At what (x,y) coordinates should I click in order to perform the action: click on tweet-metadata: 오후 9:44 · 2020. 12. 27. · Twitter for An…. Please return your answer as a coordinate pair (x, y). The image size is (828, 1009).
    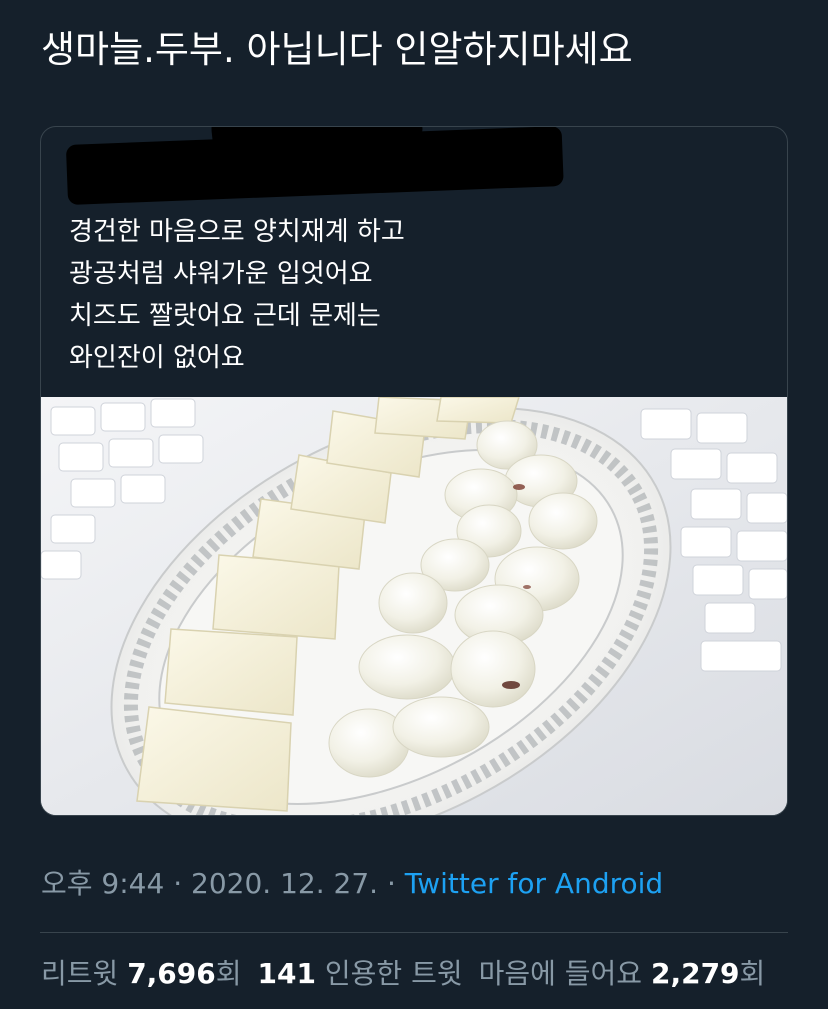
    Looking at the image, I should click on (352, 884).